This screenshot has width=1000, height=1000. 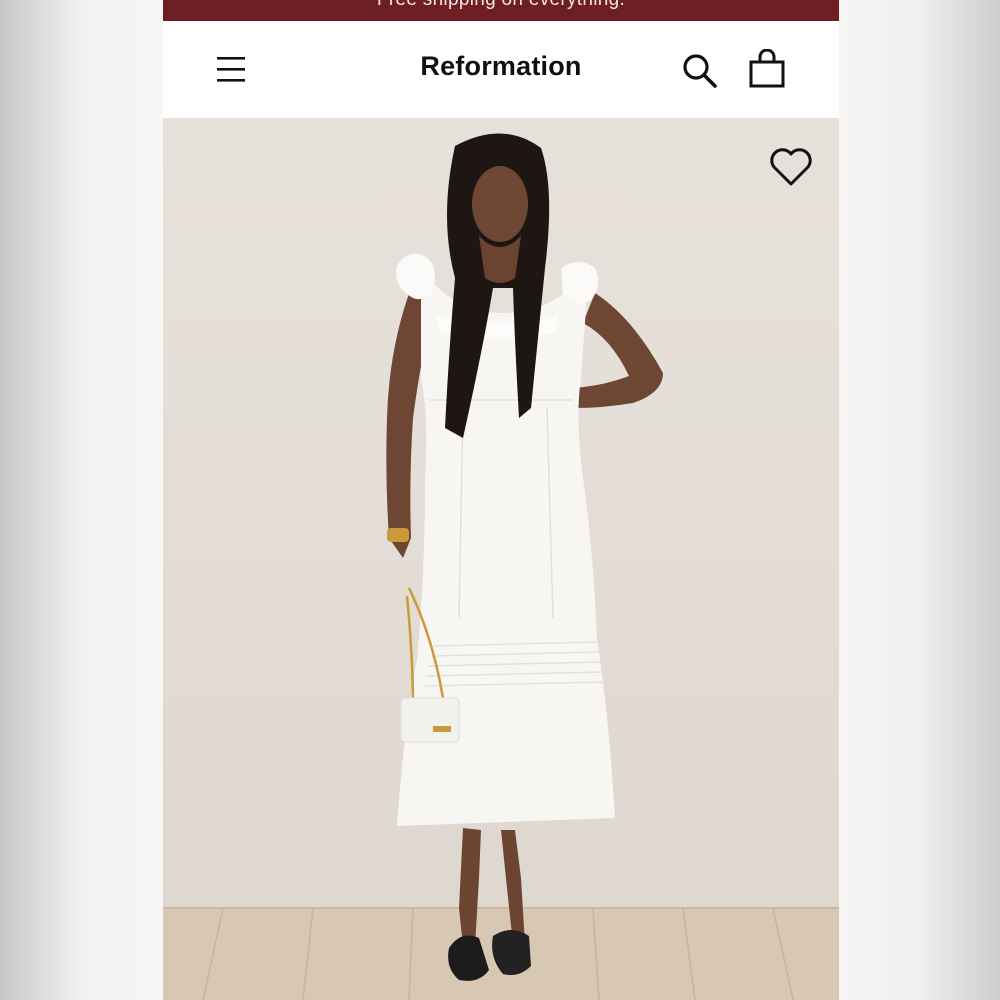 What do you see at coordinates (501, 66) in the screenshot?
I see `brand-logo: Reformation` at bounding box center [501, 66].